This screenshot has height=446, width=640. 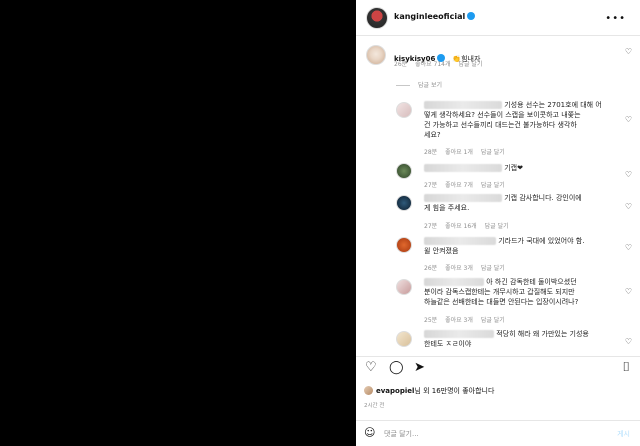 What do you see at coordinates (432, 64) in the screenshot?
I see `caption-likes: 좋아요 714개` at bounding box center [432, 64].